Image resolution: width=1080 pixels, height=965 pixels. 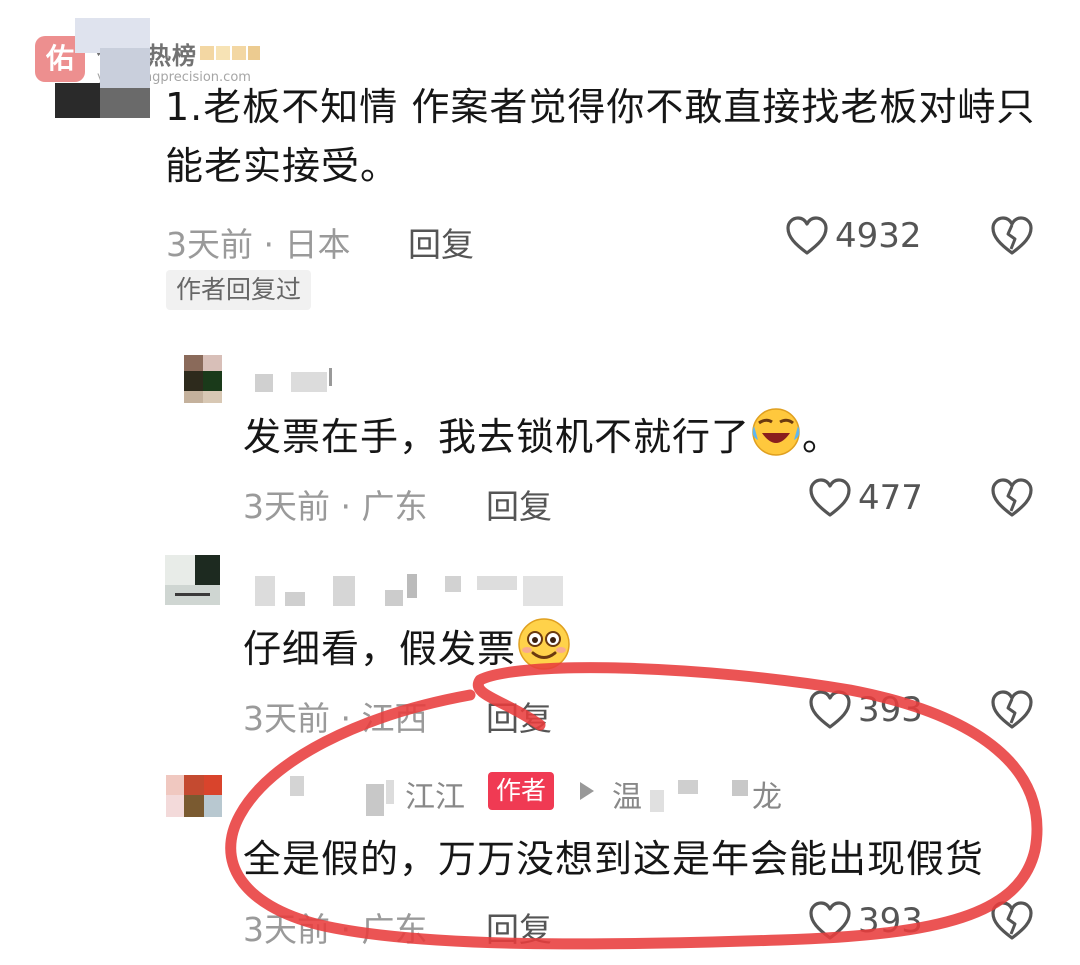 I want to click on comment-text-body: 发票在手，我去锁机不就行了, so click(x=497, y=437).